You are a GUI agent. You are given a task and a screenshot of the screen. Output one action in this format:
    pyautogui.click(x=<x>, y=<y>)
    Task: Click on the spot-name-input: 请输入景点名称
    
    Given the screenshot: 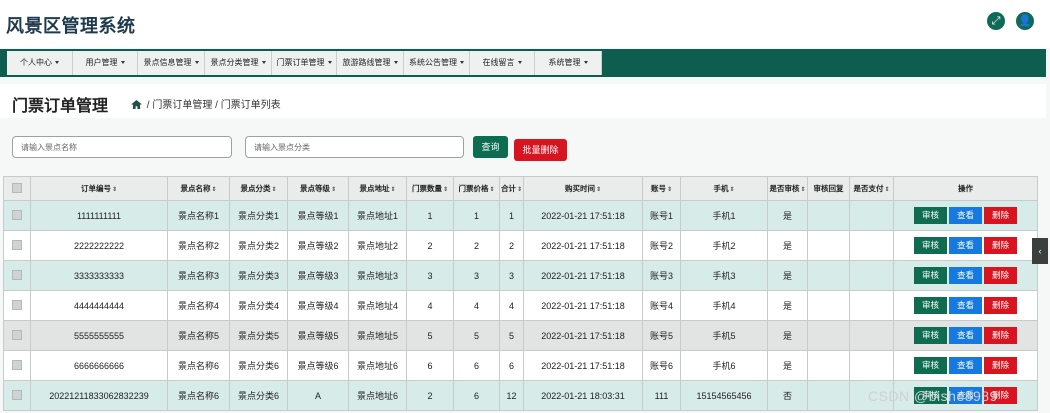 What is the action you would take?
    pyautogui.click(x=122, y=147)
    